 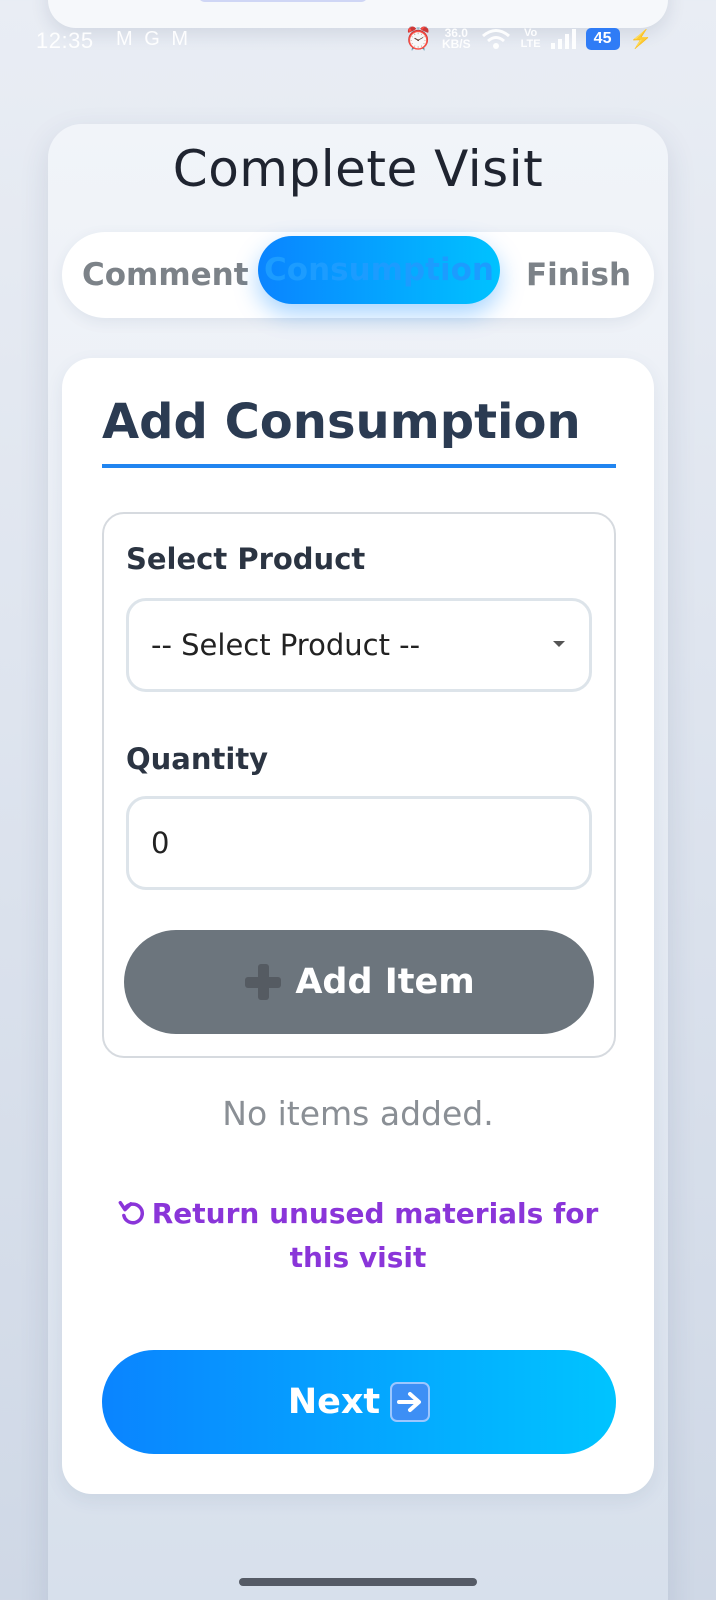 What do you see at coordinates (559, 644) in the screenshot?
I see `chevron-down-icon` at bounding box center [559, 644].